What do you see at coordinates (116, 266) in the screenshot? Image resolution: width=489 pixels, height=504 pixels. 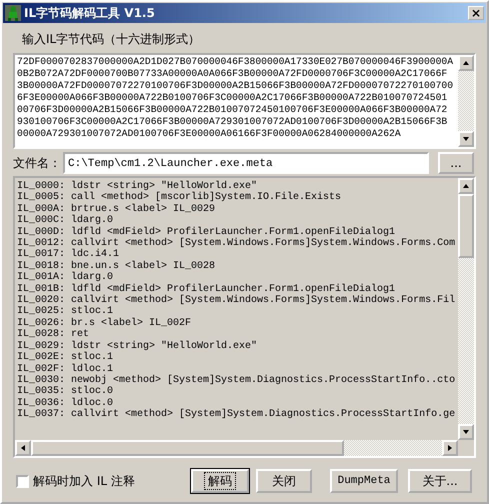 I see `code-line: IL_0018: bne.un.s <label> IL_0028` at bounding box center [116, 266].